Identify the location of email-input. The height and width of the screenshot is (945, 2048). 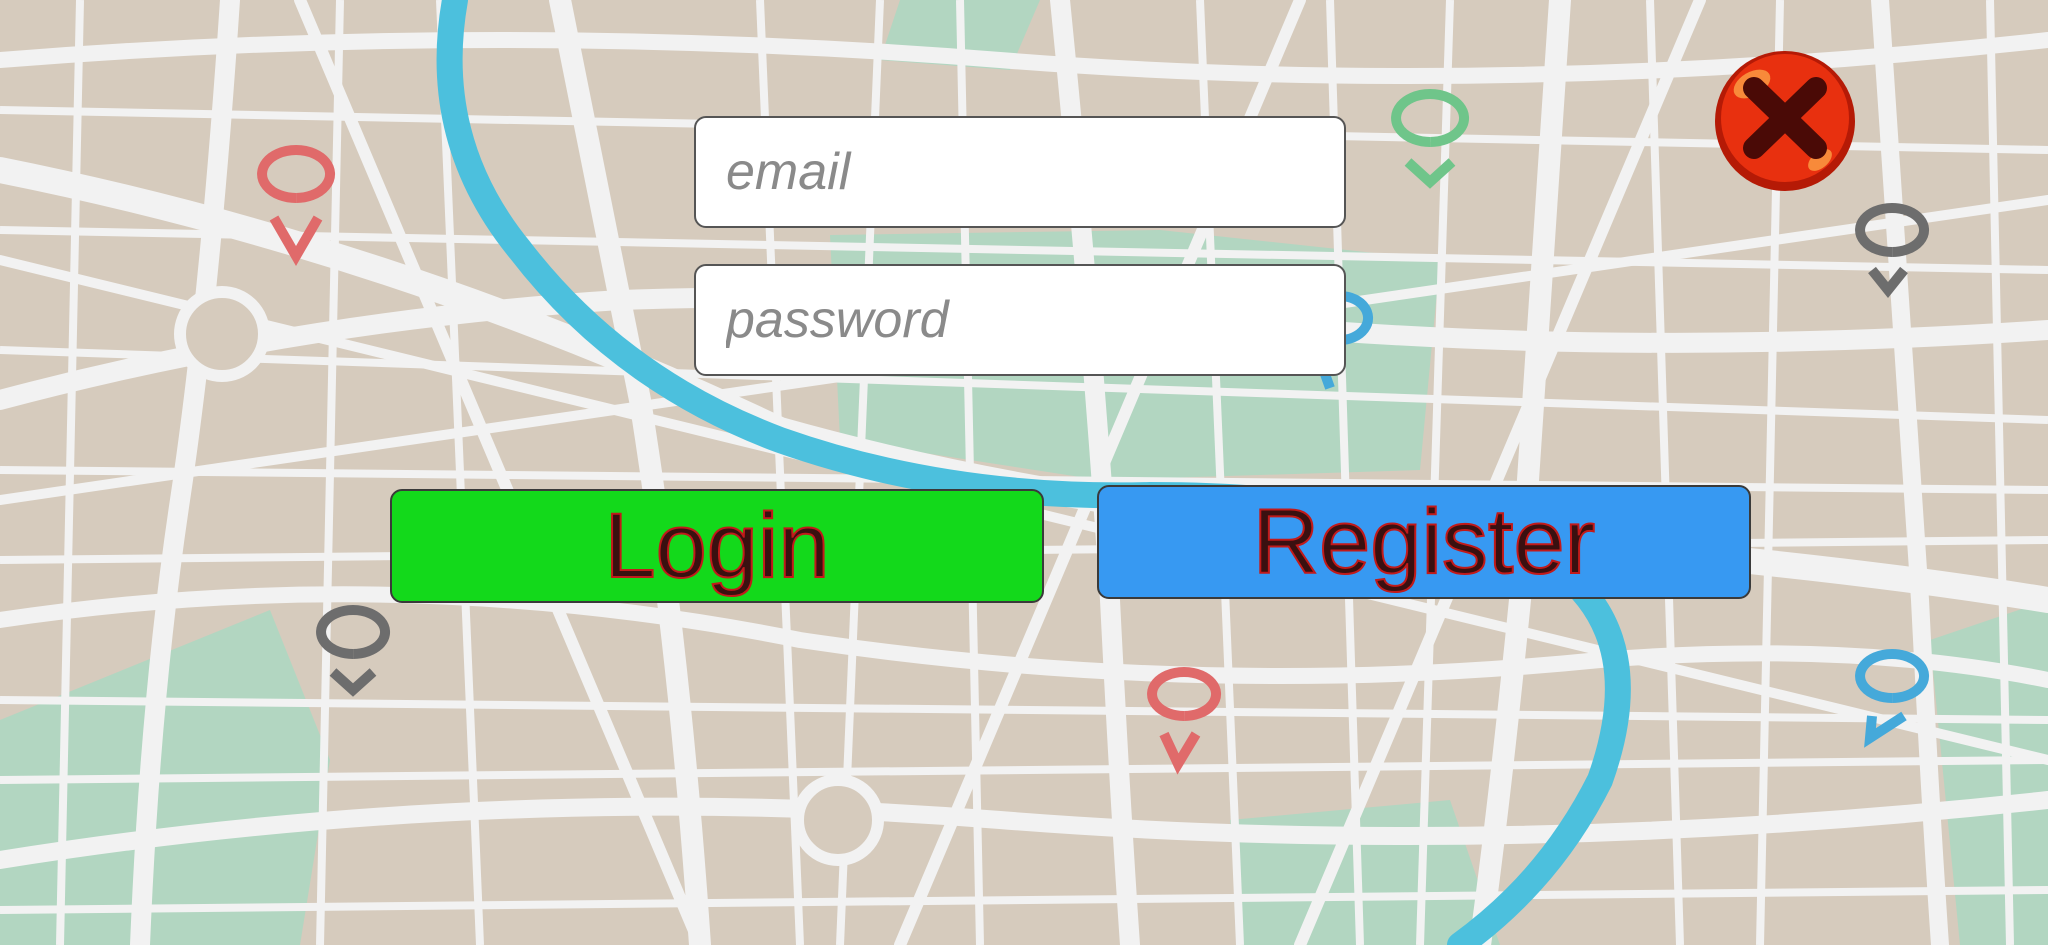
(1020, 172).